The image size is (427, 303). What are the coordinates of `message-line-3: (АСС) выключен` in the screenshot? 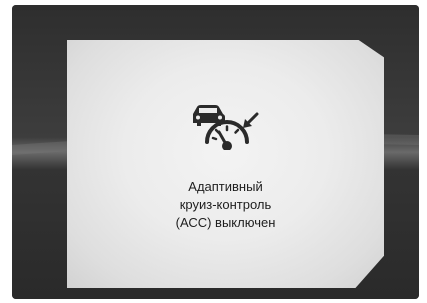 It's located at (225, 222).